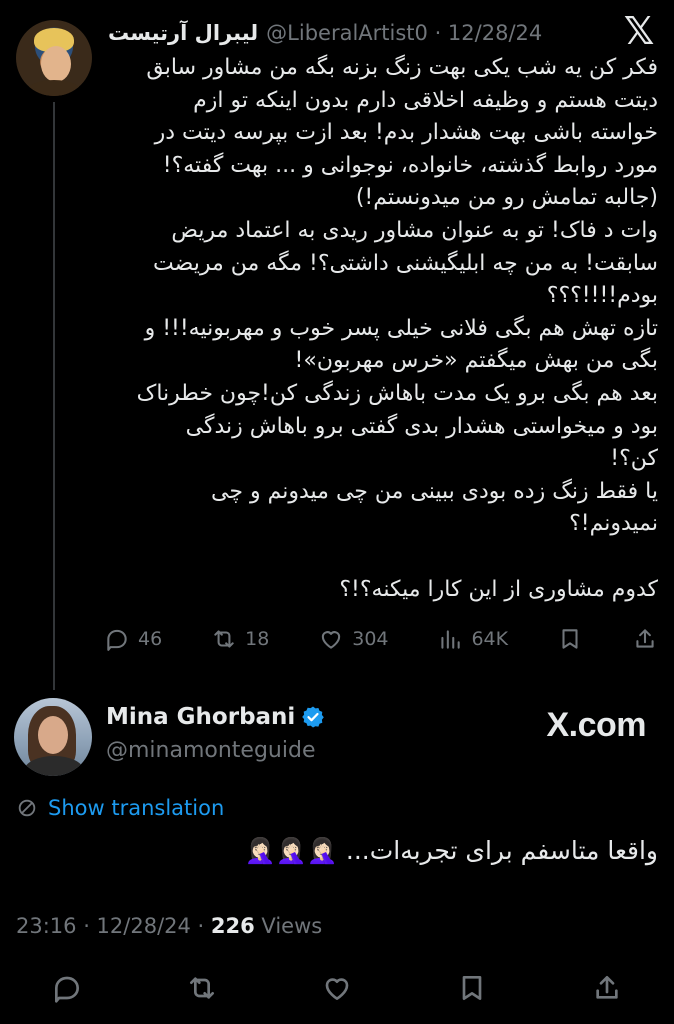  What do you see at coordinates (313, 717) in the screenshot?
I see `verified-badge-icon` at bounding box center [313, 717].